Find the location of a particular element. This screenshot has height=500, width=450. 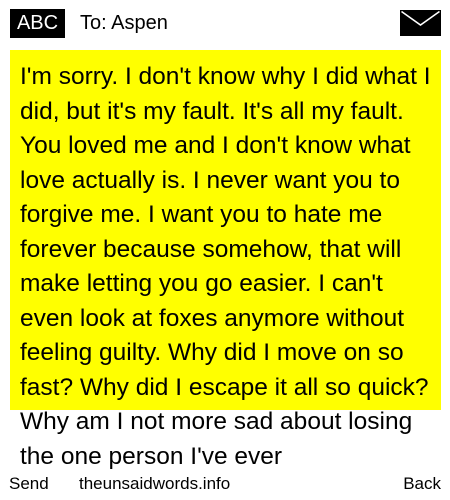

softkey-bar: Send theunsaidwords.info Back is located at coordinates (225, 487).